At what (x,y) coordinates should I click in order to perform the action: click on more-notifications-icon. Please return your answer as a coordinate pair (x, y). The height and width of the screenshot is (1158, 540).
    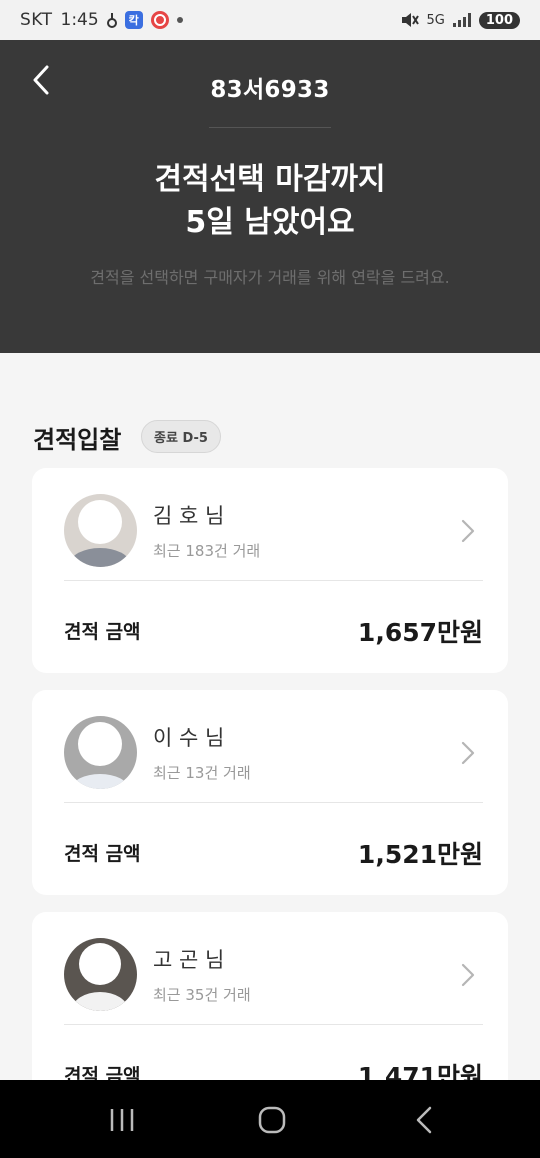
    Looking at the image, I should click on (179, 20).